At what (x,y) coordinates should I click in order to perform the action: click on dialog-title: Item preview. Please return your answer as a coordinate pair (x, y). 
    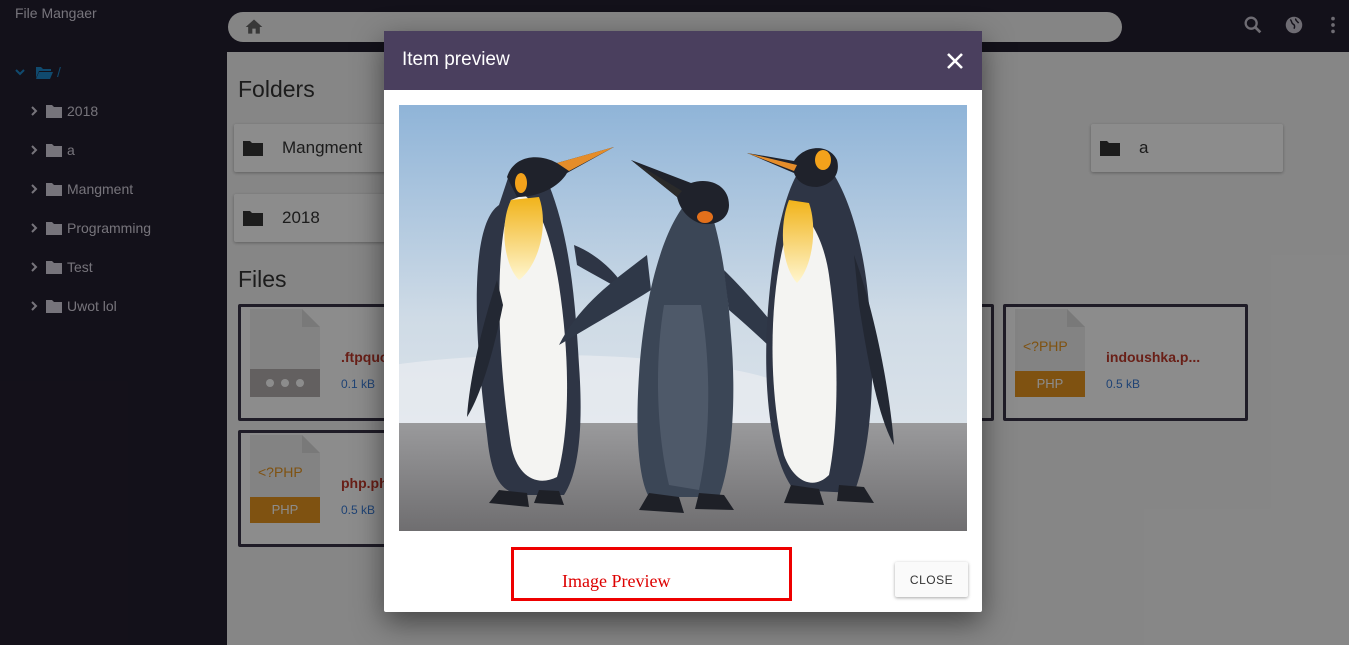
    Looking at the image, I should click on (456, 59).